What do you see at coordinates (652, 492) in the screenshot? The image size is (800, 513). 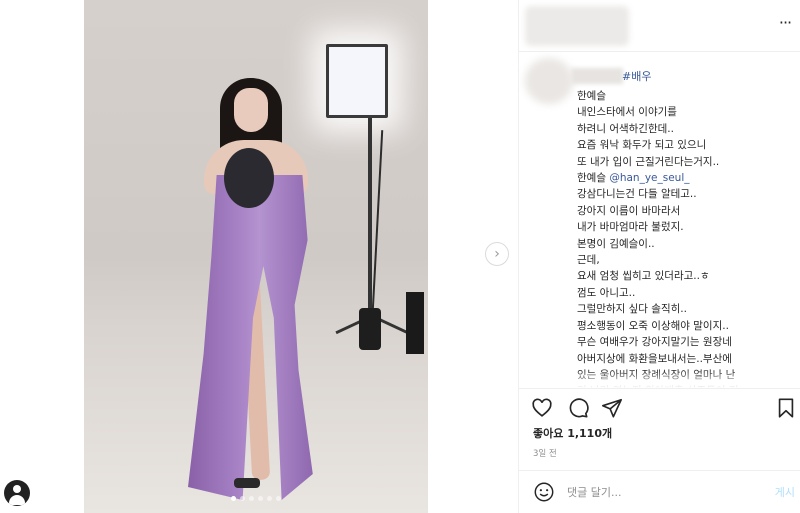 I see `comment-input` at bounding box center [652, 492].